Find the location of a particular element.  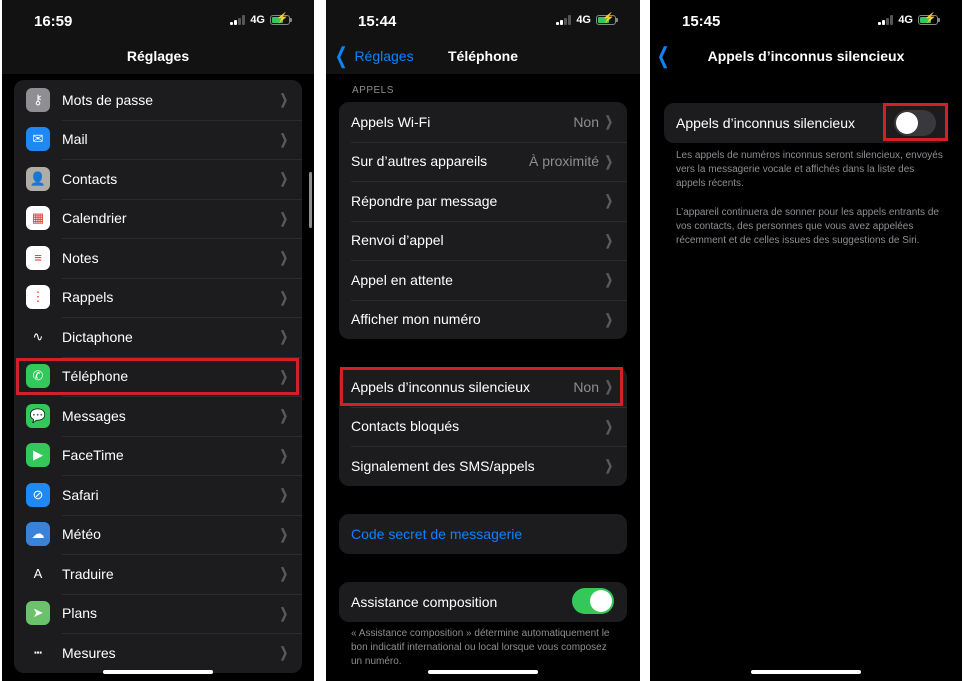

phone-setting-row: Sur d’autres appareils À proximité ❯ is located at coordinates (483, 161).